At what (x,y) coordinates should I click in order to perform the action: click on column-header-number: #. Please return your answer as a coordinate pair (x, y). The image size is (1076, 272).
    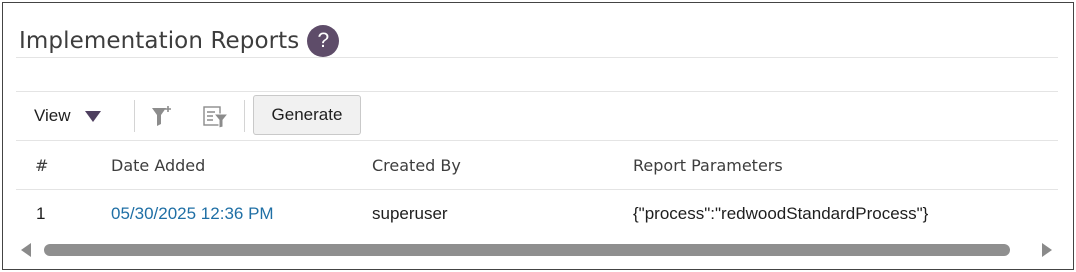
    Looking at the image, I should click on (41, 165).